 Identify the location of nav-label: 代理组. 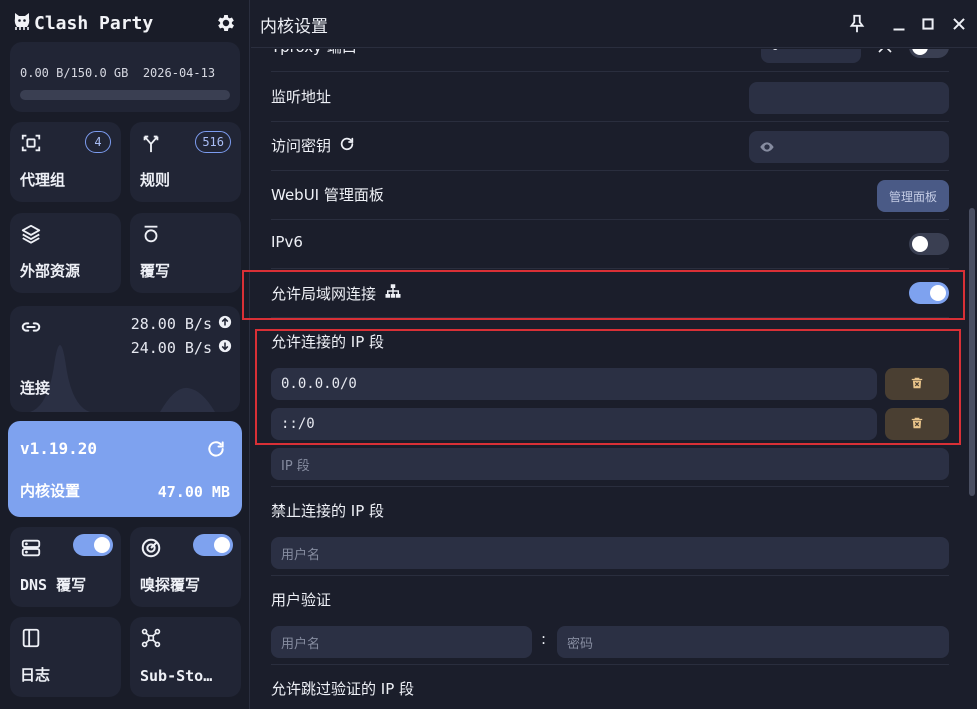
(43, 180).